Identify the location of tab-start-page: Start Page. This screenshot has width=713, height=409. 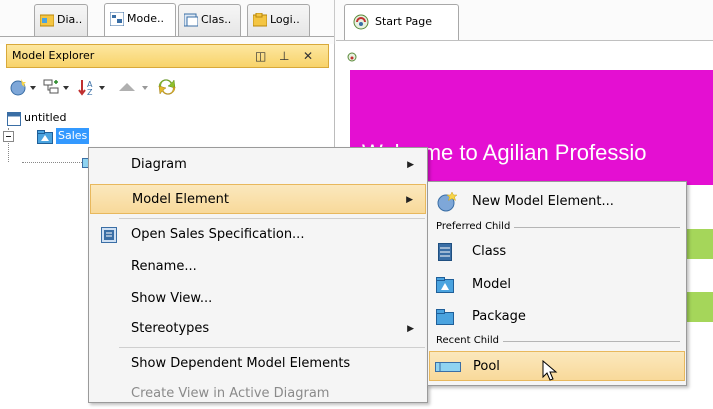
(401, 22).